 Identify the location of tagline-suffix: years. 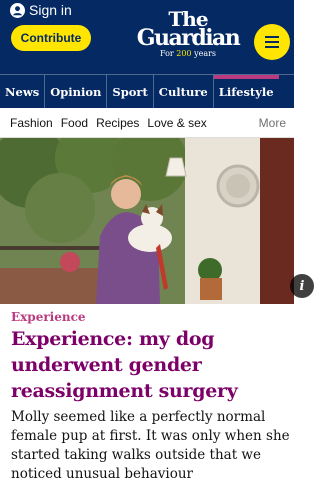
(204, 53).